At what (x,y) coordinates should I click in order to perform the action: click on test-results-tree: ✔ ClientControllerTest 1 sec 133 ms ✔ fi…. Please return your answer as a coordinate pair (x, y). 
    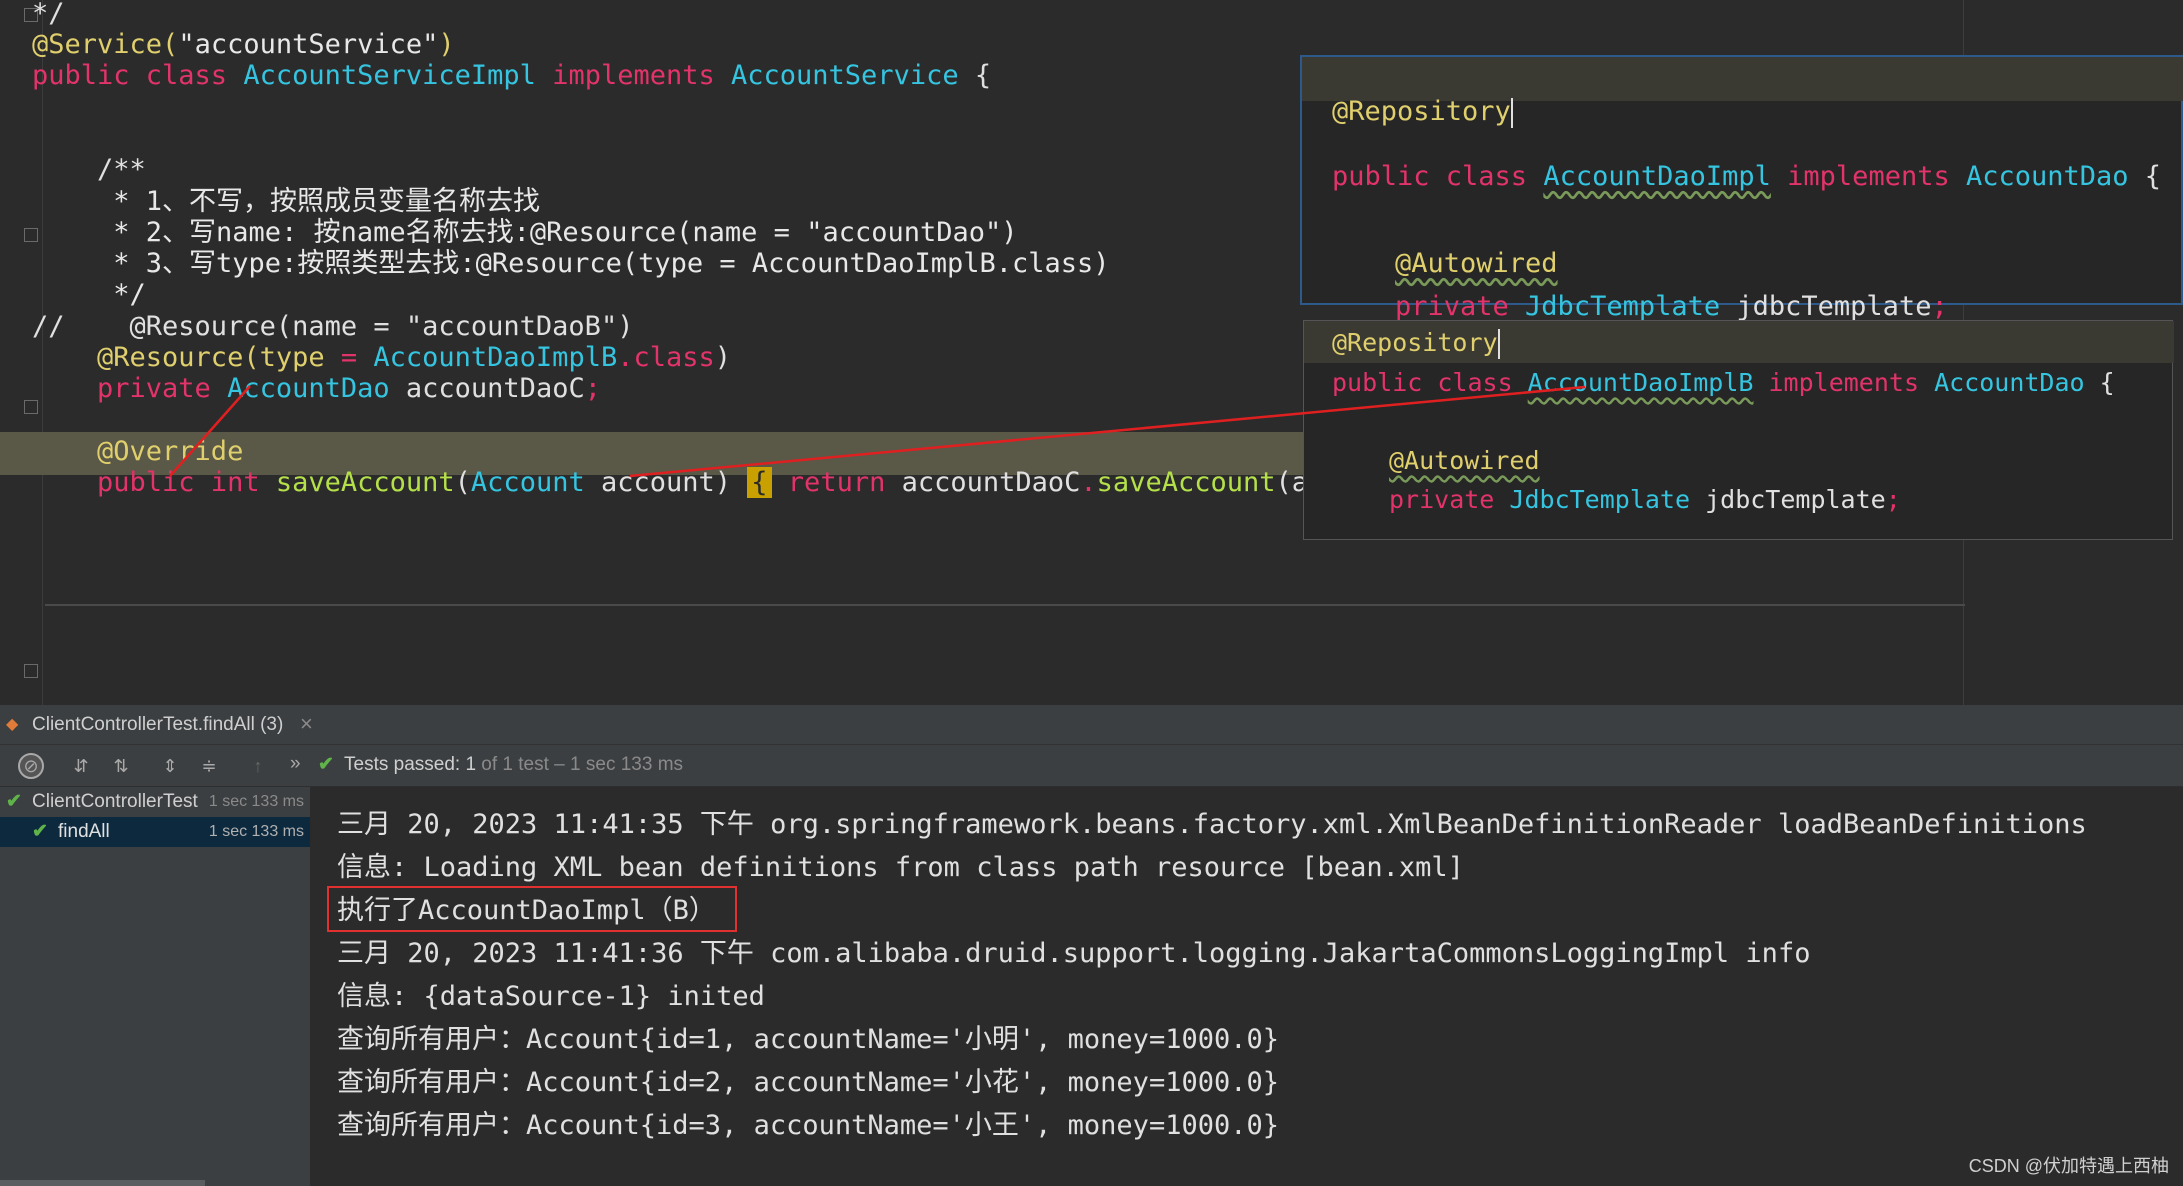
    Looking at the image, I should click on (155, 986).